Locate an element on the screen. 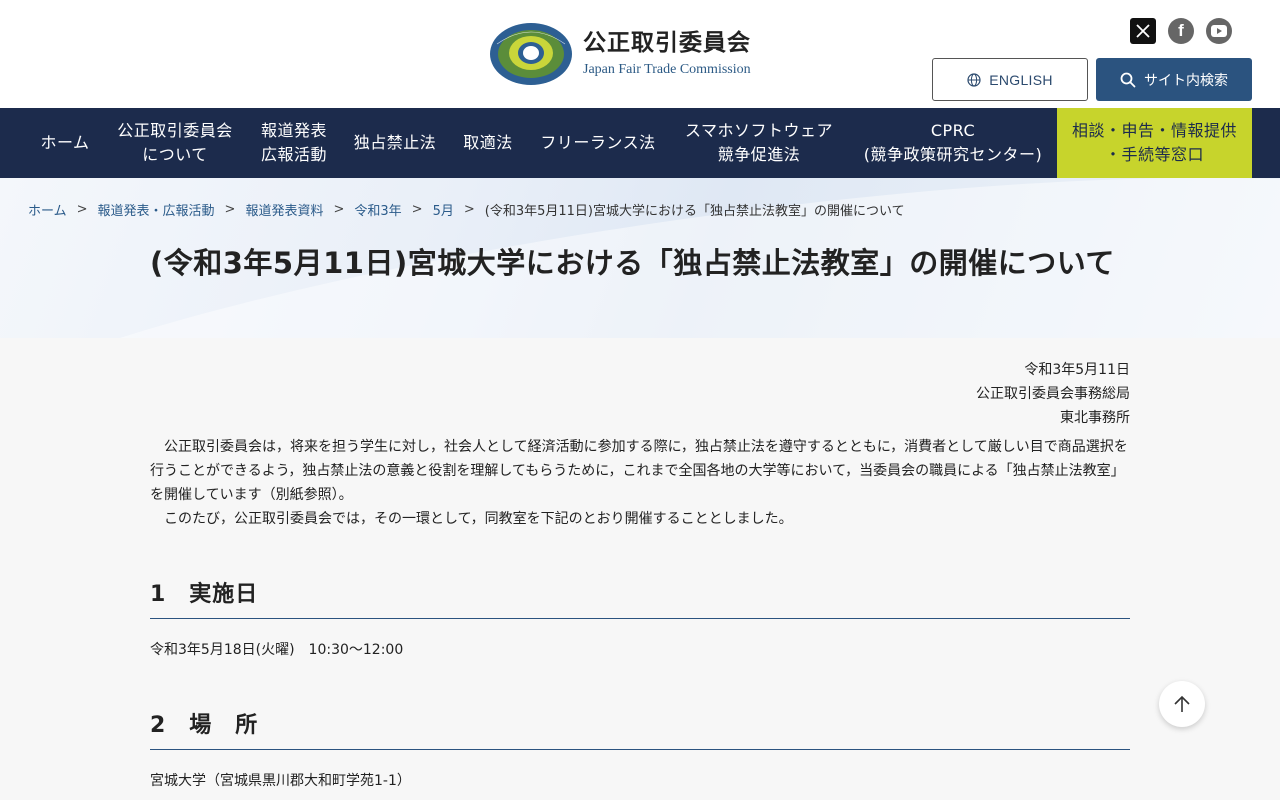  nav-home: ホーム is located at coordinates (65, 143).